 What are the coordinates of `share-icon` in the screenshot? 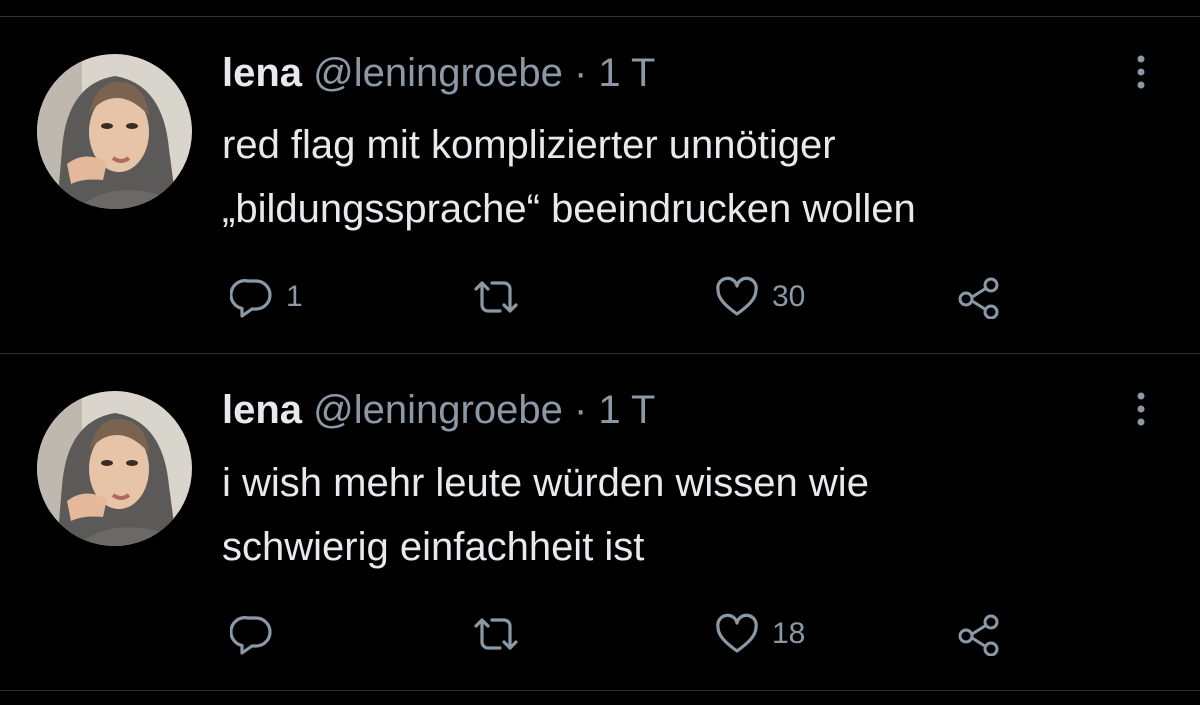 It's located at (979, 634).